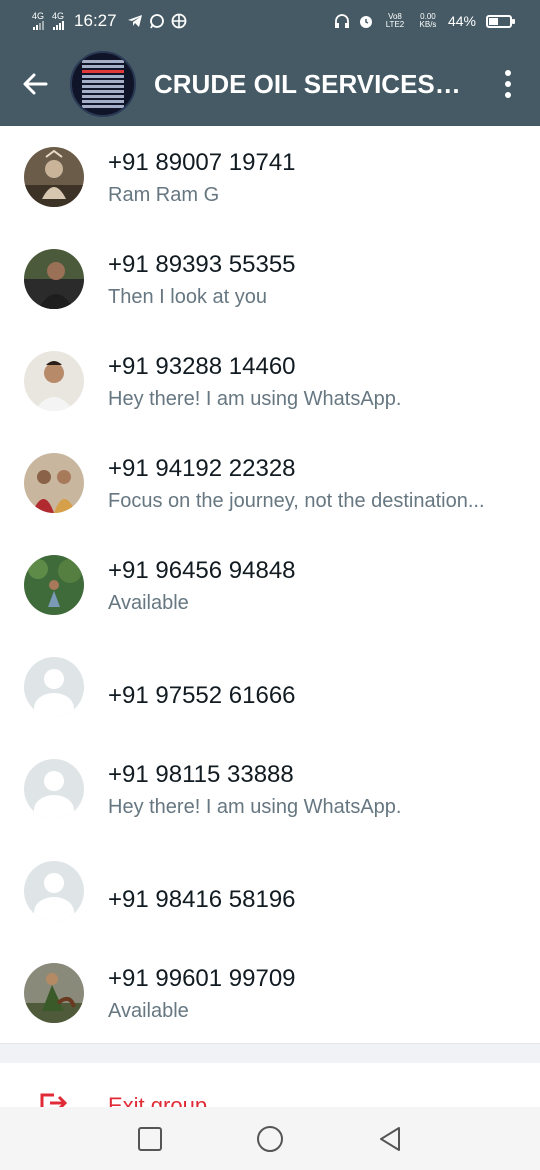  Describe the element at coordinates (270, 177) in the screenshot. I see `participant-row: +91 89007 19741 Ram Ram G` at that location.